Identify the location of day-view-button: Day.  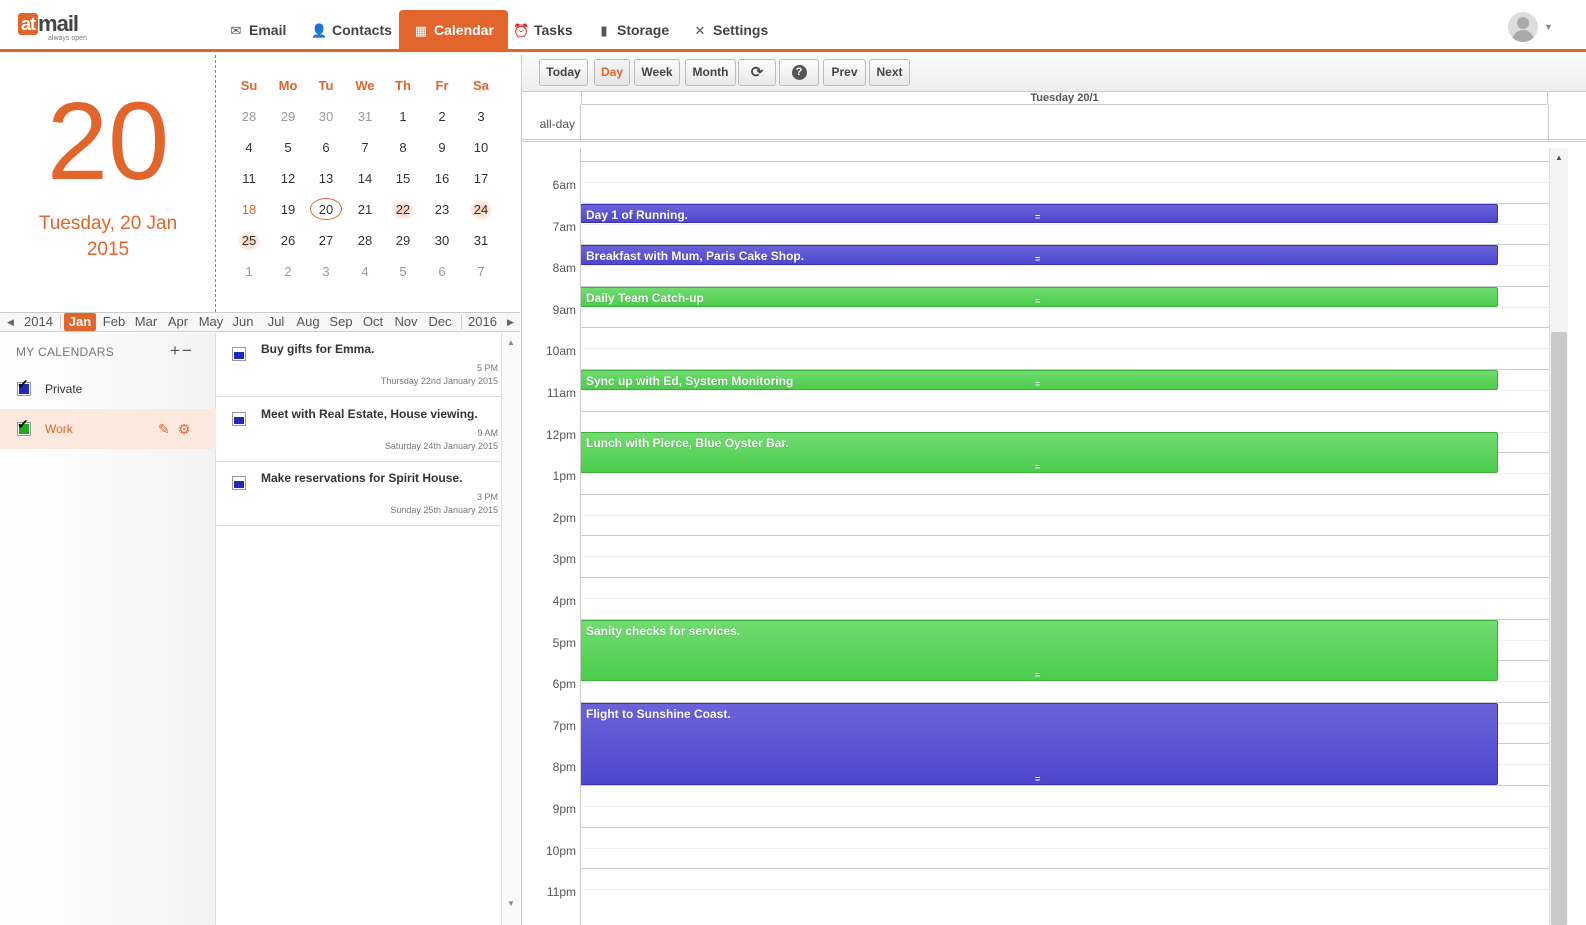
(612, 72).